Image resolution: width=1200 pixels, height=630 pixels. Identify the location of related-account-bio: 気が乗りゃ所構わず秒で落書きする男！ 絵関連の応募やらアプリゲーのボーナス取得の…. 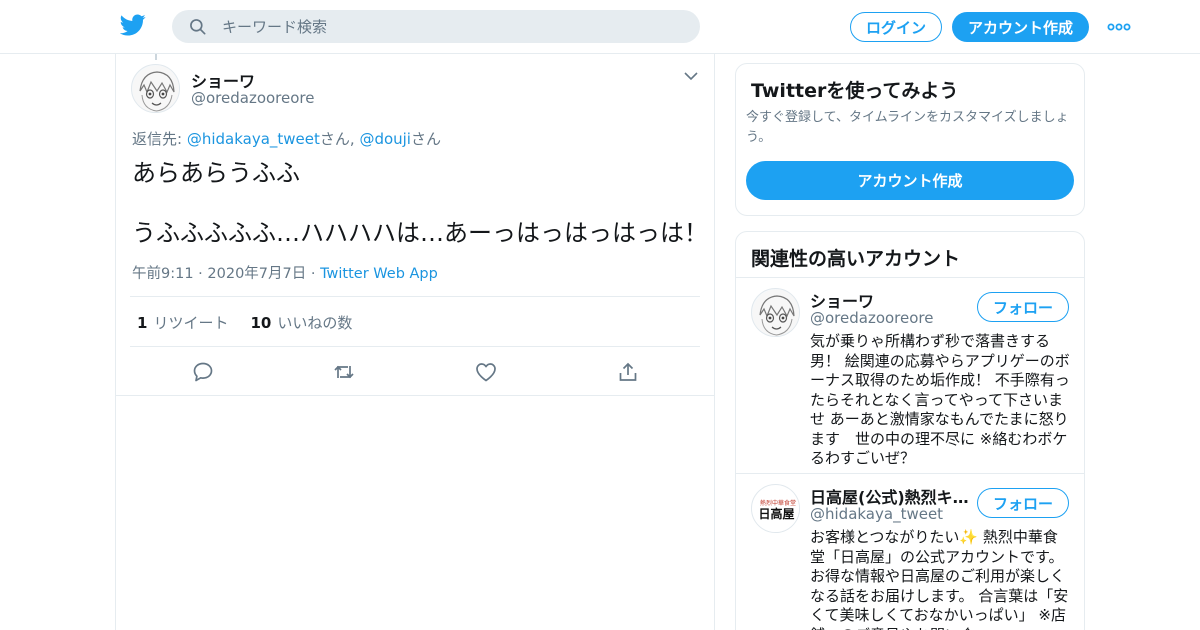
(940, 399).